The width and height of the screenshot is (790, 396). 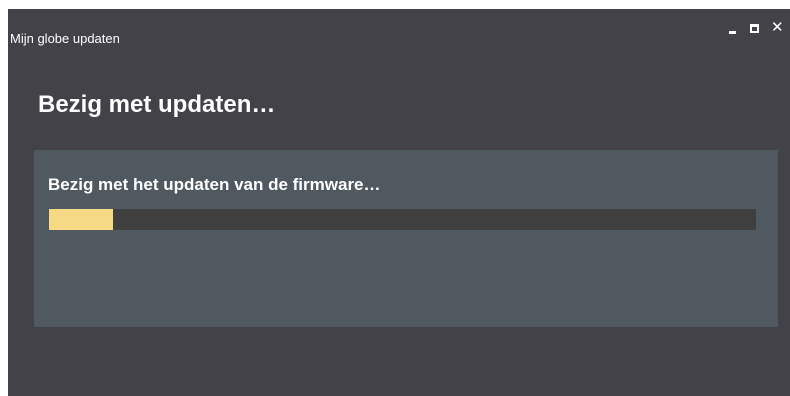 I want to click on window-controls: ✕, so click(x=757, y=28).